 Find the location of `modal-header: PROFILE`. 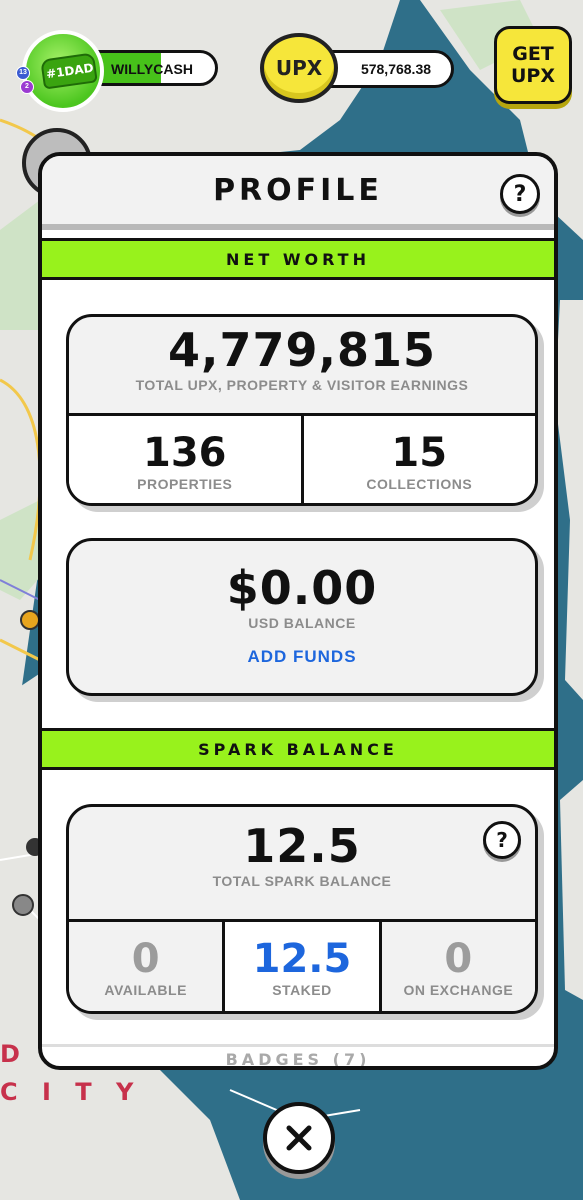

modal-header: PROFILE is located at coordinates (298, 193).